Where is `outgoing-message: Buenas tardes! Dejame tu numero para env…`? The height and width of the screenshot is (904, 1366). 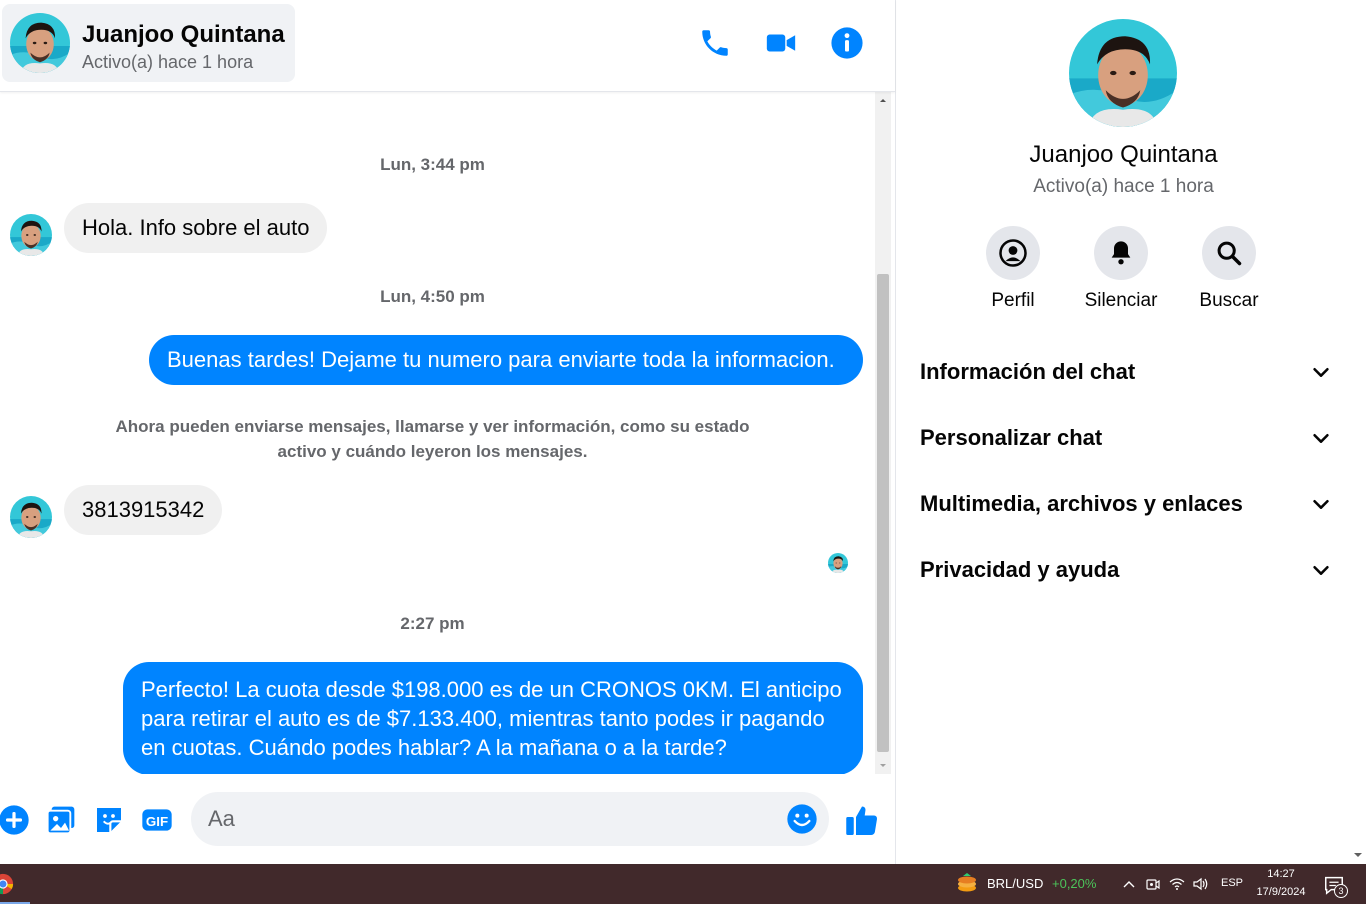 outgoing-message: Buenas tardes! Dejame tu numero para env… is located at coordinates (506, 360).